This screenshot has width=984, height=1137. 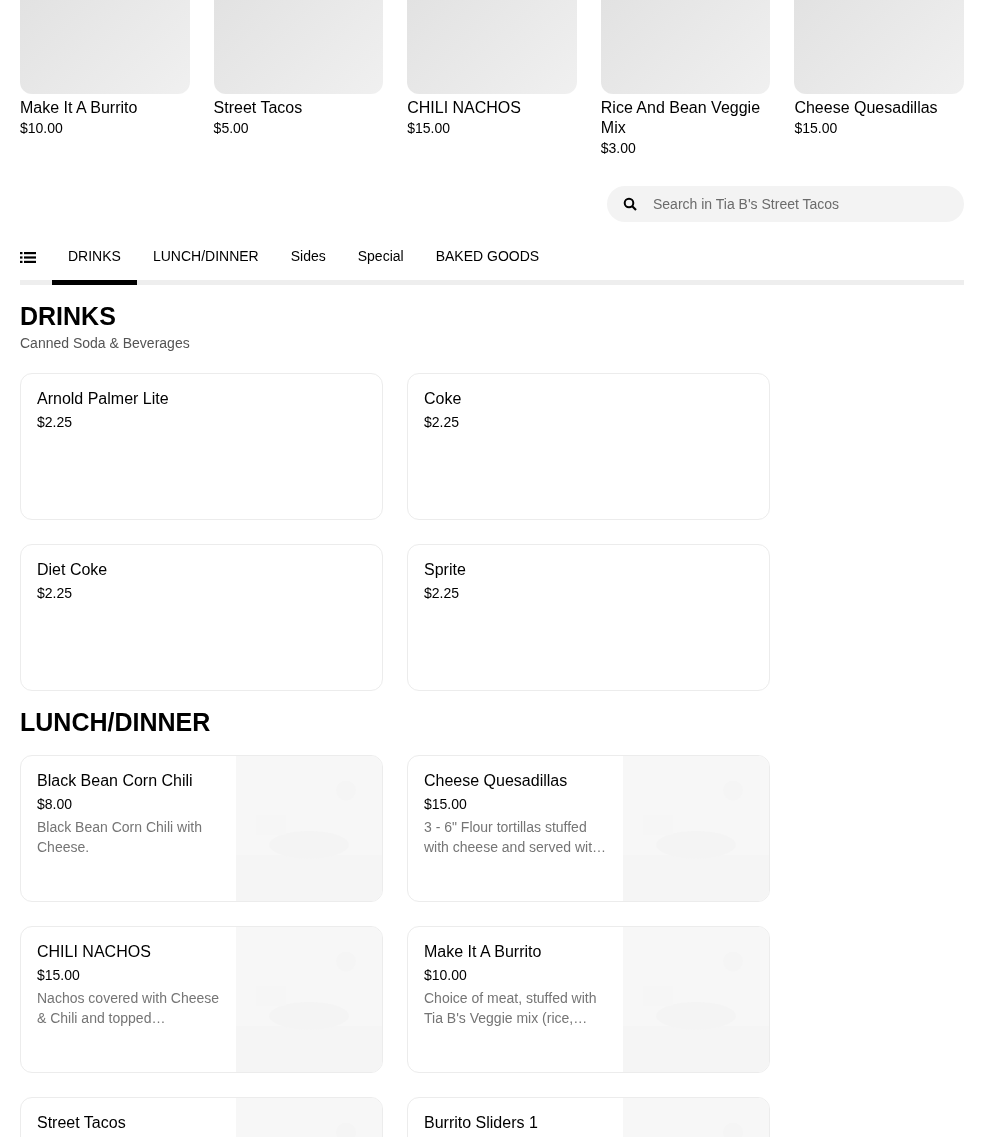 I want to click on item-name: Coke, so click(x=443, y=399).